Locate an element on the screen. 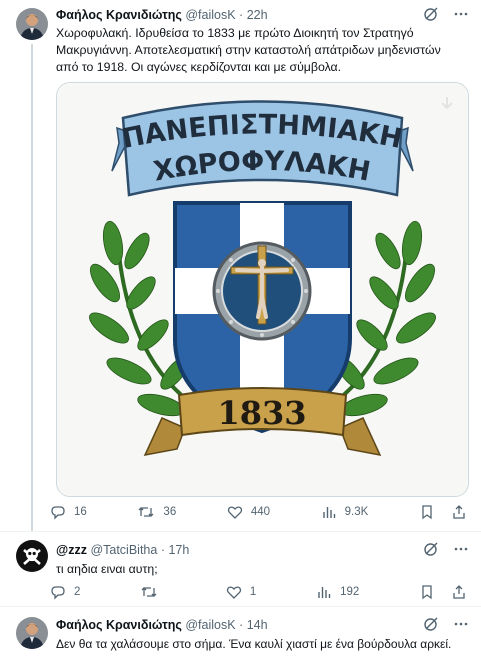 This screenshot has width=481, height=661. like-count: 440 is located at coordinates (260, 512).